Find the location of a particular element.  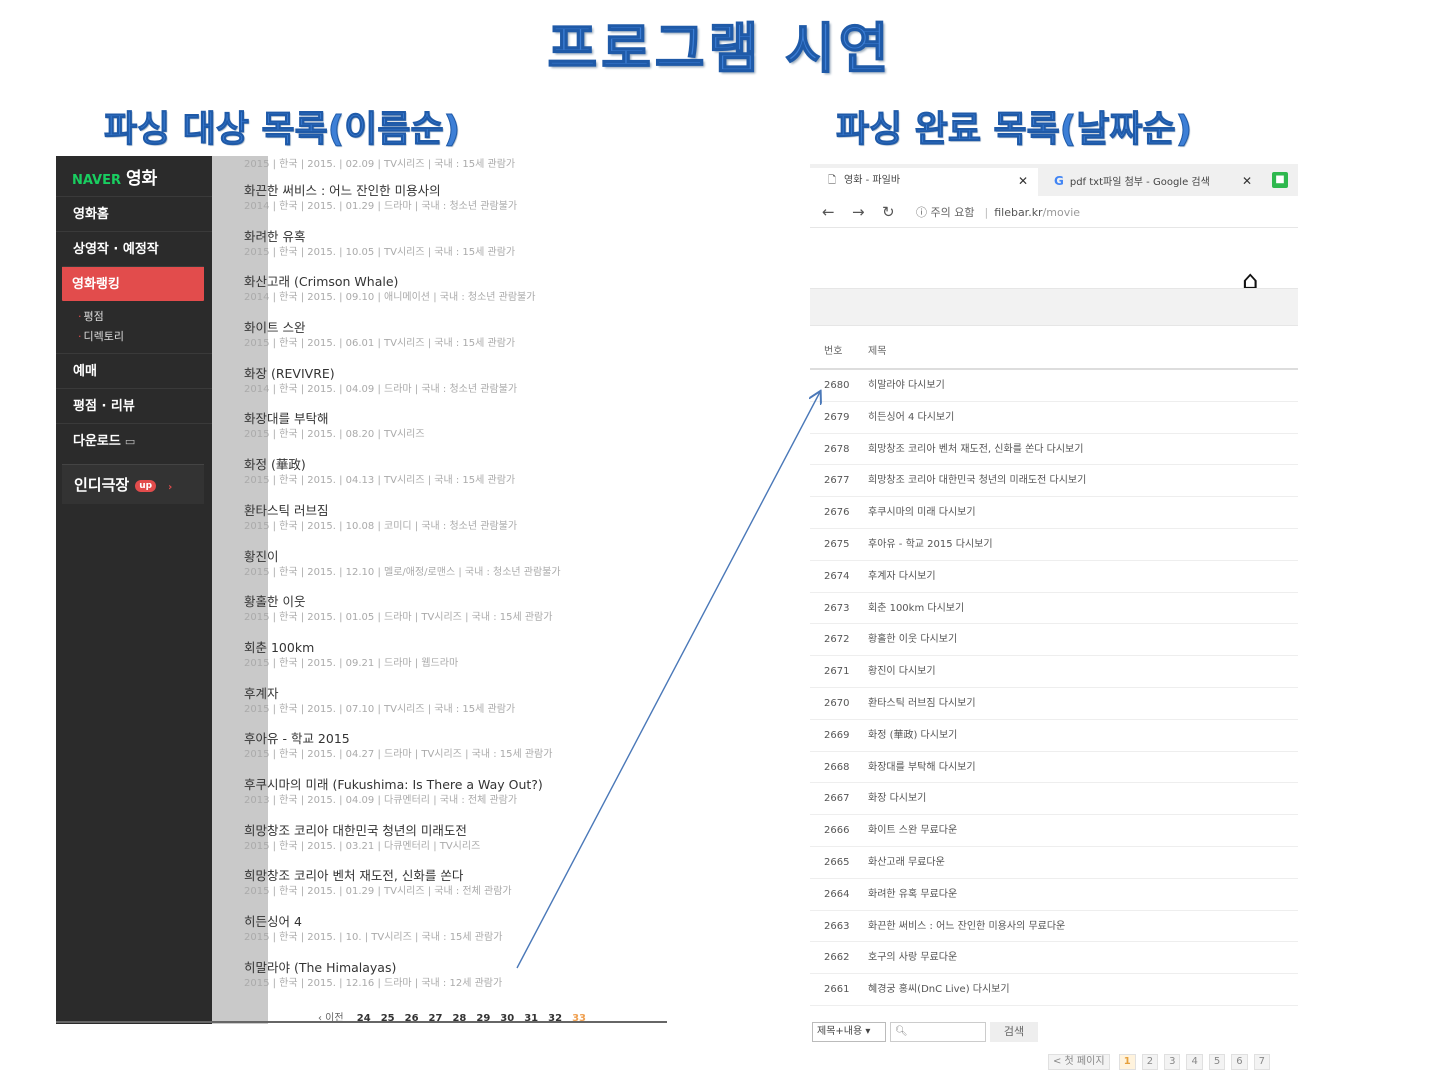

search-input: 🔍︎ is located at coordinates (938, 1032).